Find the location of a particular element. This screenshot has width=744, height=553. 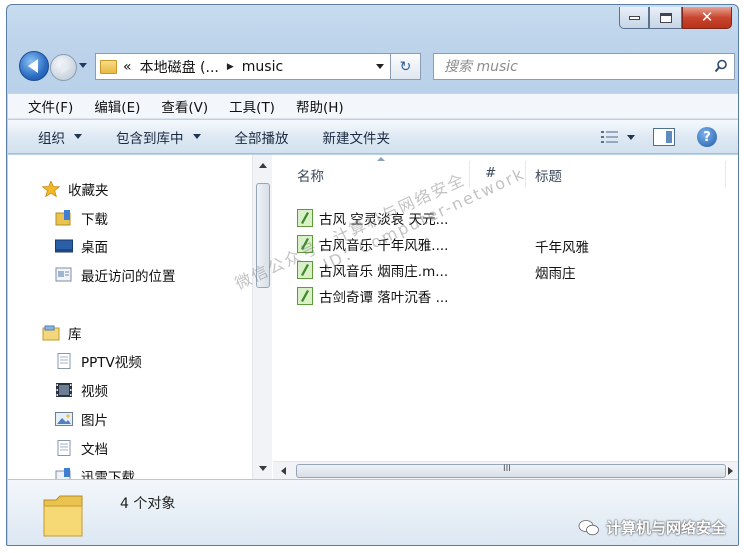

nav-pane-scrollbar is located at coordinates (262, 317).